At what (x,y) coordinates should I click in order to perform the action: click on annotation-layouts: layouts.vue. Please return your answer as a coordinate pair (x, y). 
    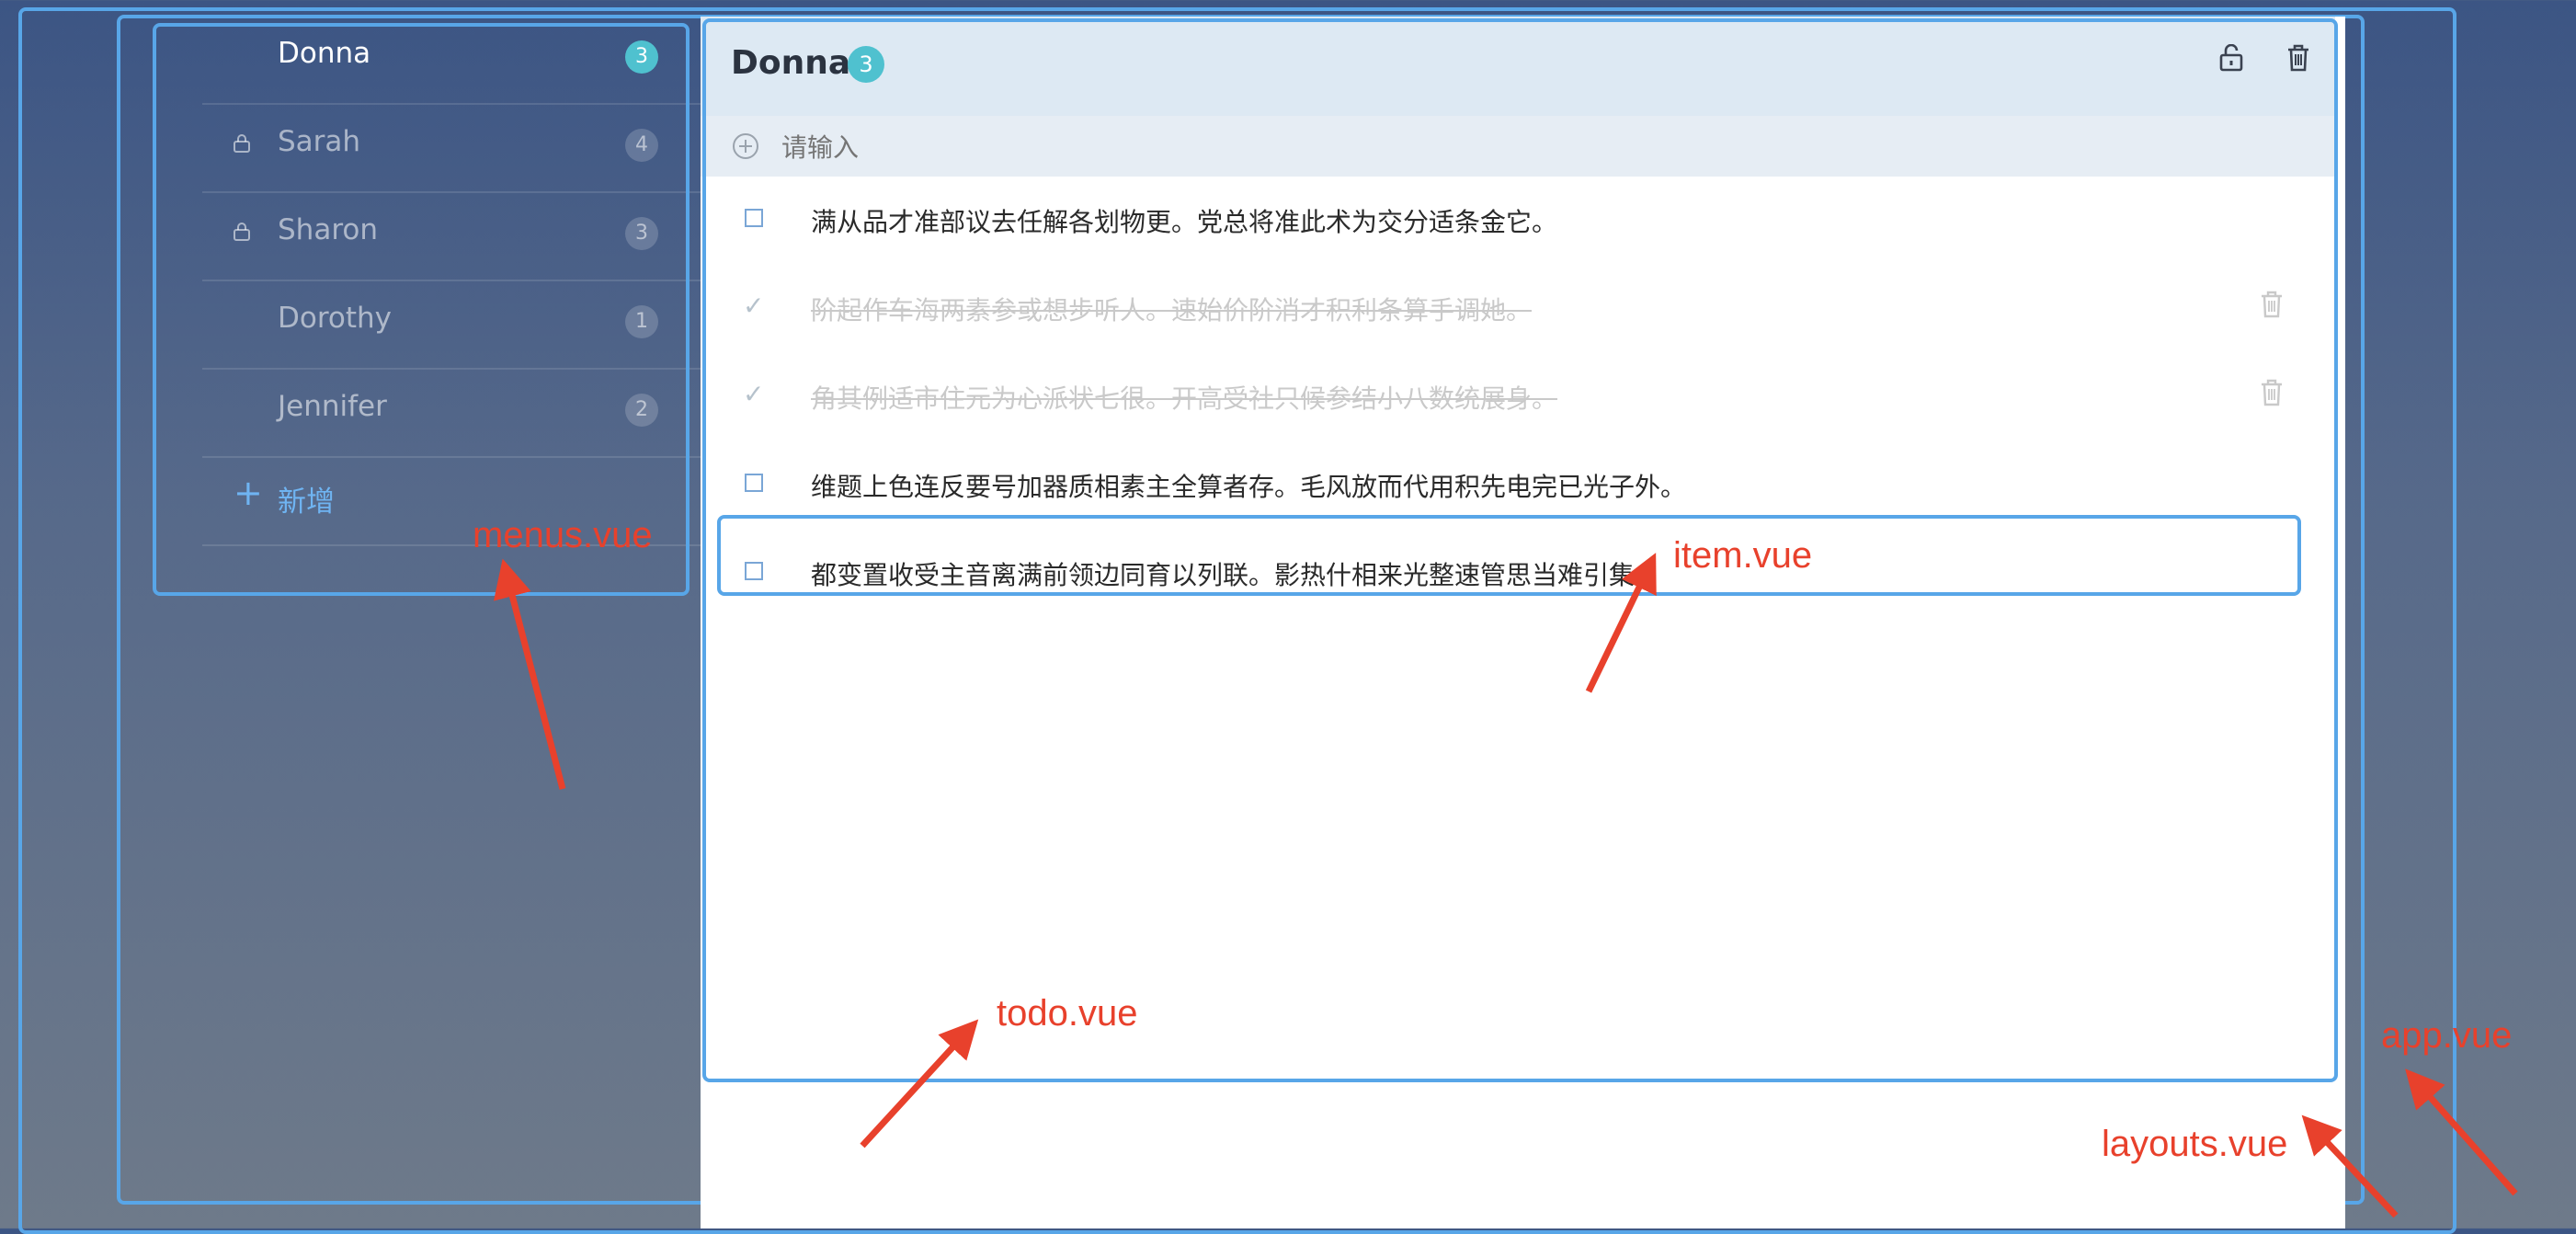
    Looking at the image, I should click on (2195, 1144).